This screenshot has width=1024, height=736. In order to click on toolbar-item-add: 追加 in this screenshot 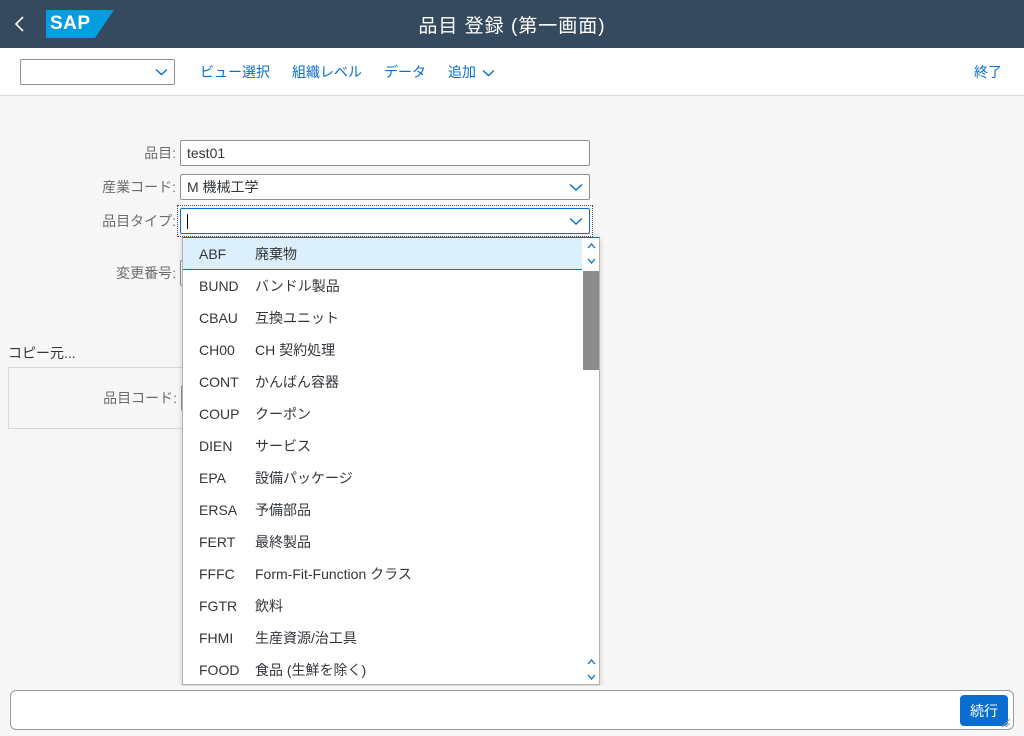, I will do `click(471, 72)`.